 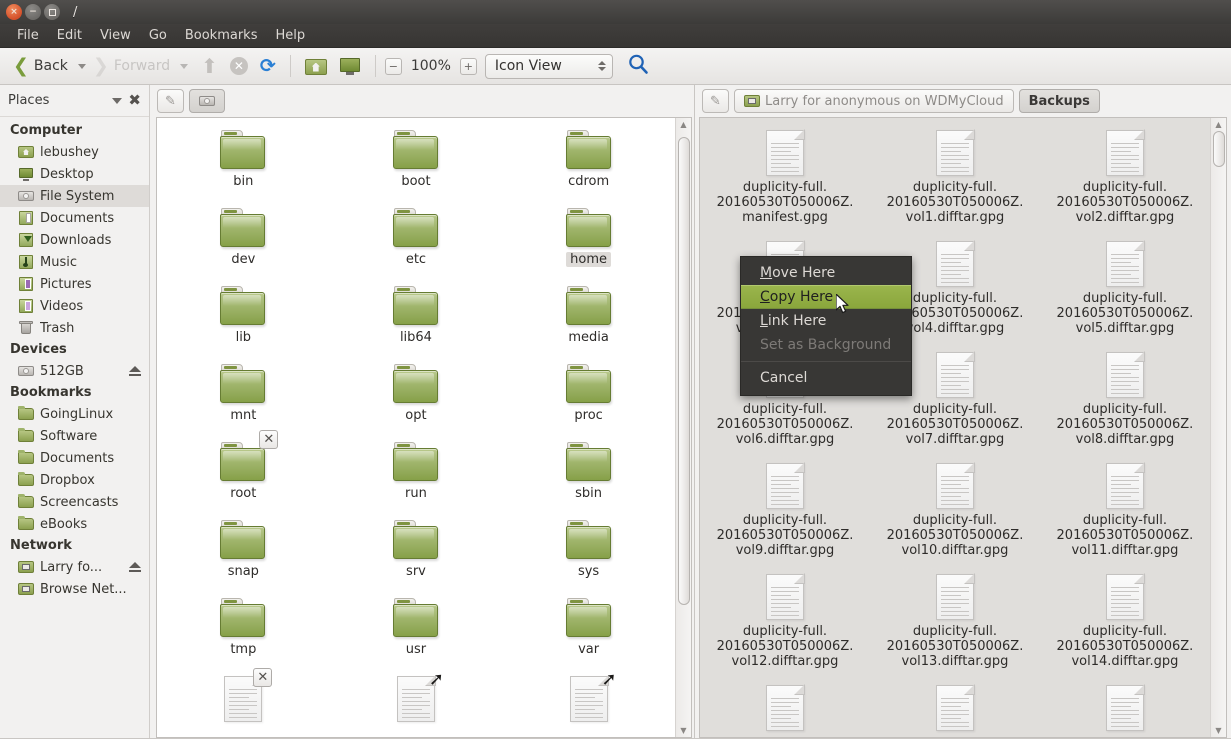 I want to click on left-scroll-track, so click(x=683, y=427).